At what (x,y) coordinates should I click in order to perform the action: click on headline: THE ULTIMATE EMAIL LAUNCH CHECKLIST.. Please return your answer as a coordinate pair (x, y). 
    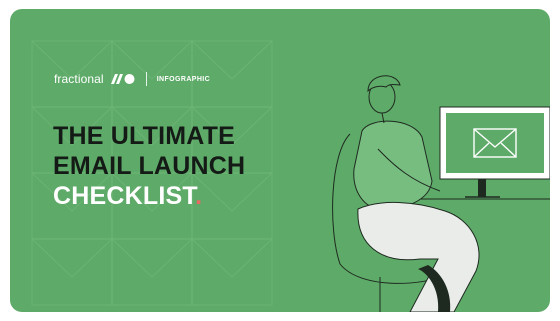
    Looking at the image, I should click on (149, 166).